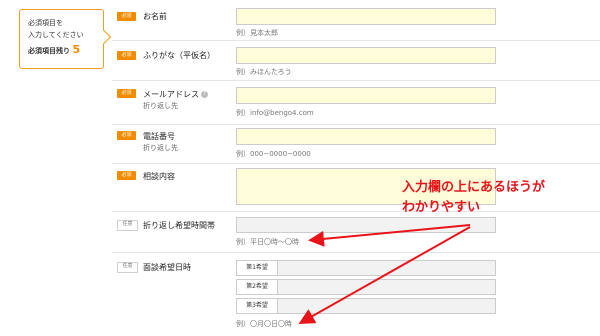 This screenshot has height=336, width=600. I want to click on annotation-arrow-upper, so click(389, 235).